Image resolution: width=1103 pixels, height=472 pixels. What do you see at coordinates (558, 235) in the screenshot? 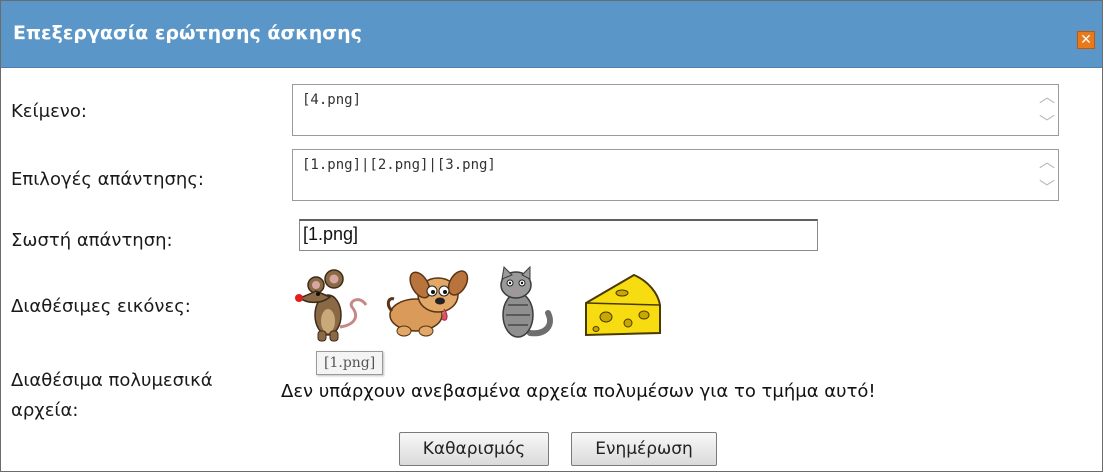
I see `correct-answer-input: [1.png]` at bounding box center [558, 235].